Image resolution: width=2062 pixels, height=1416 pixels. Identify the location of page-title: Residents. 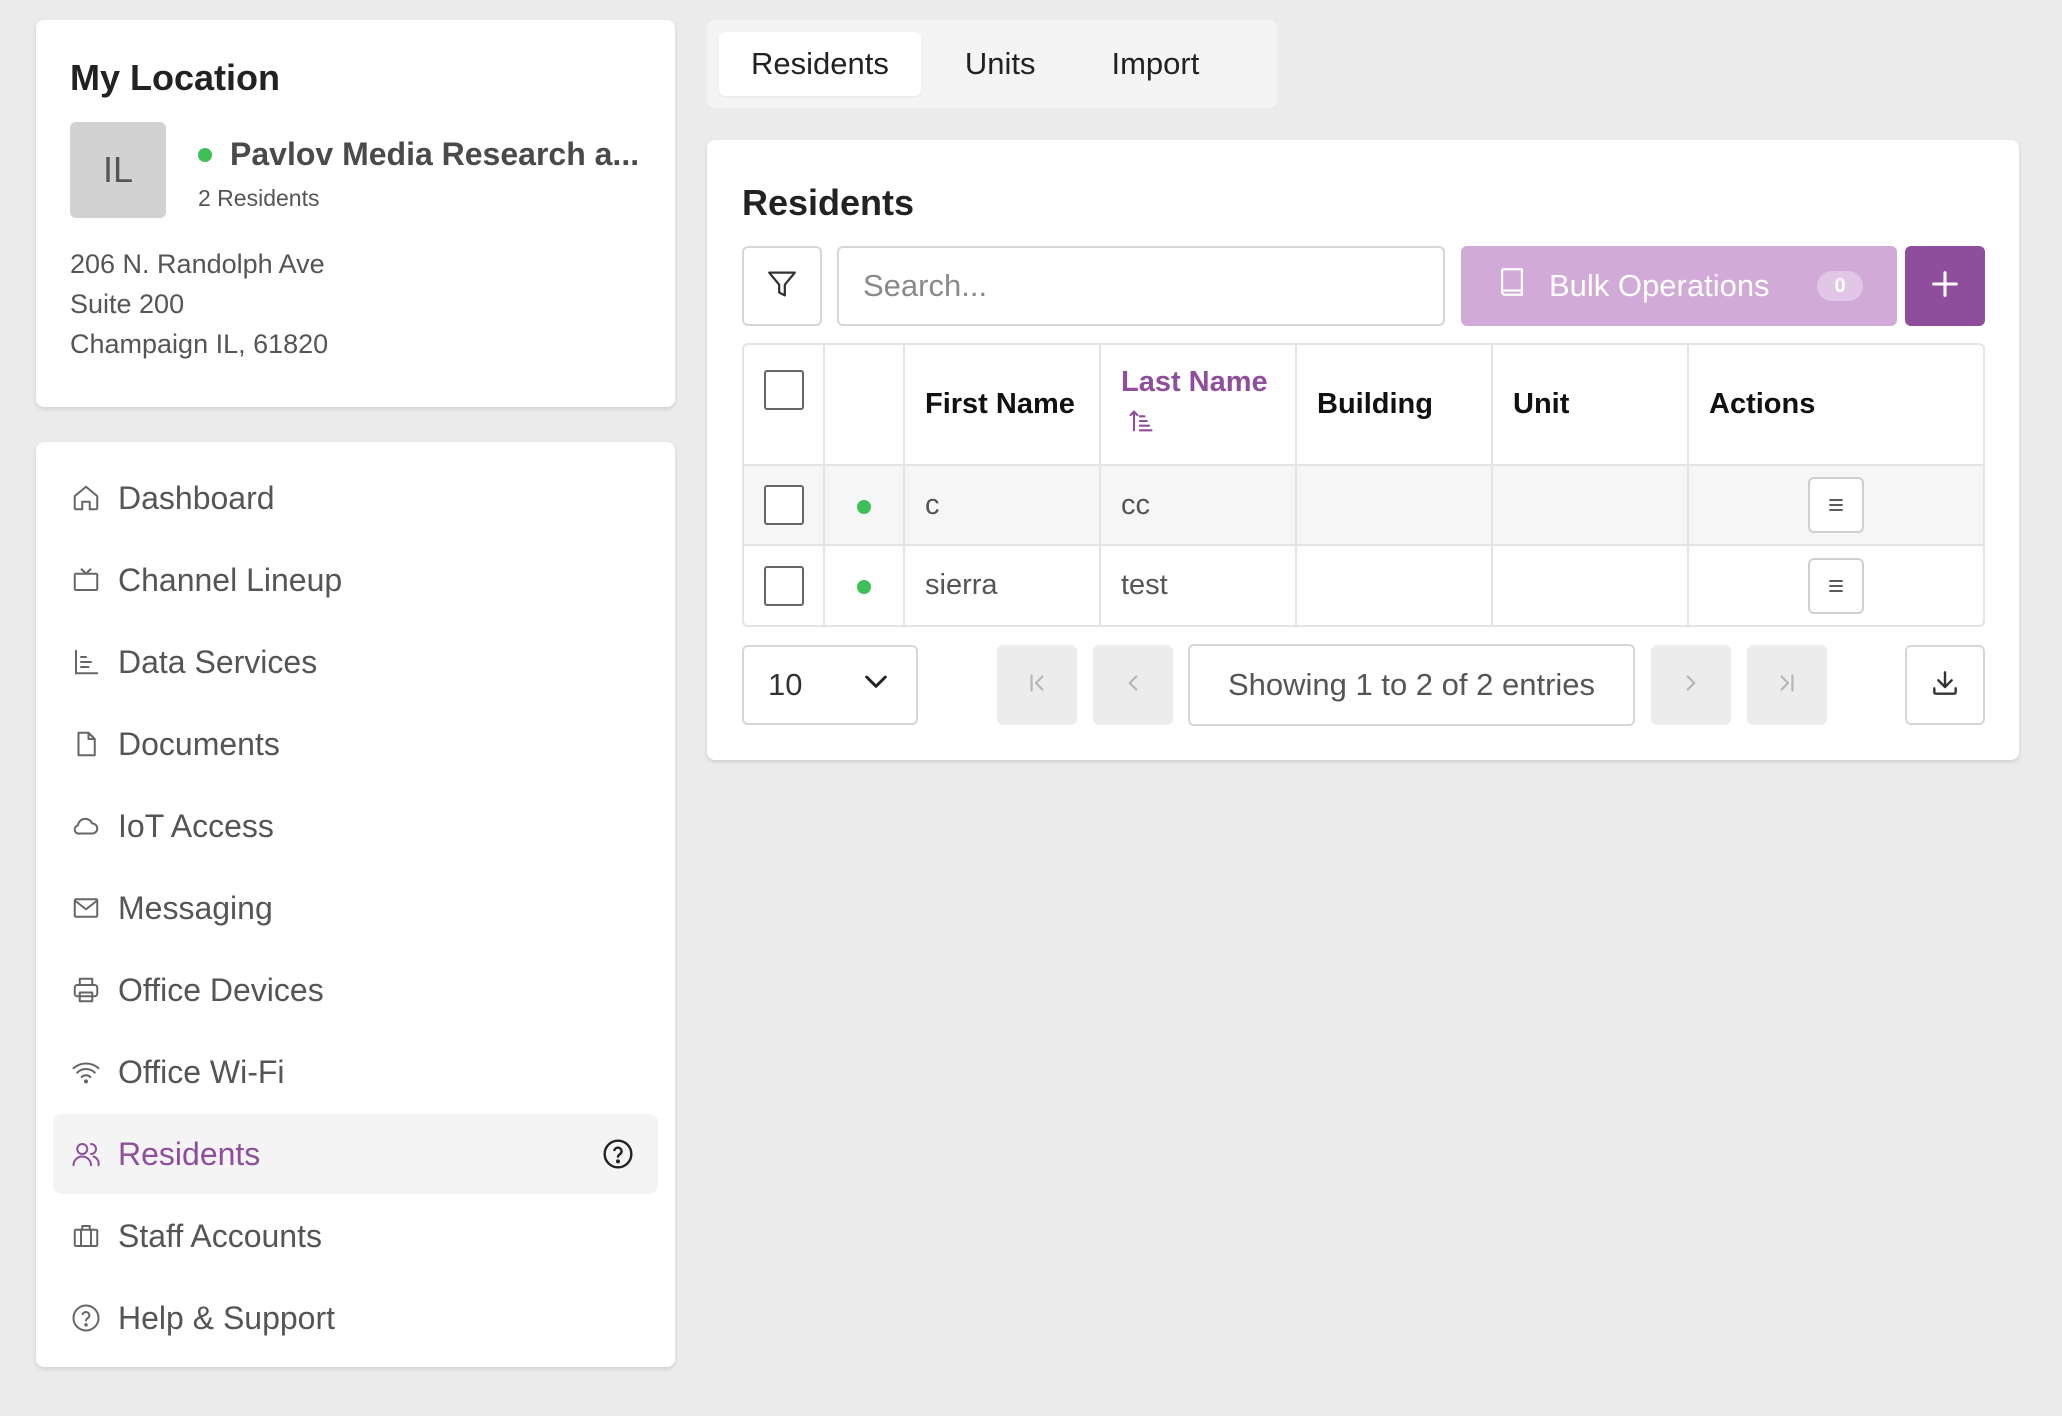
(828, 202).